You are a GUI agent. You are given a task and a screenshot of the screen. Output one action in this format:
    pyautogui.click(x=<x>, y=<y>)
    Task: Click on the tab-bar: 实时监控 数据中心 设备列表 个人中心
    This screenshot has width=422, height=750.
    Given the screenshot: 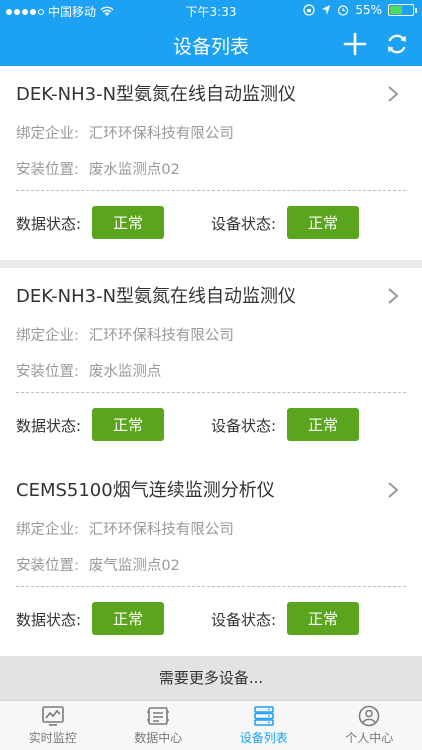 What is the action you would take?
    pyautogui.click(x=211, y=725)
    